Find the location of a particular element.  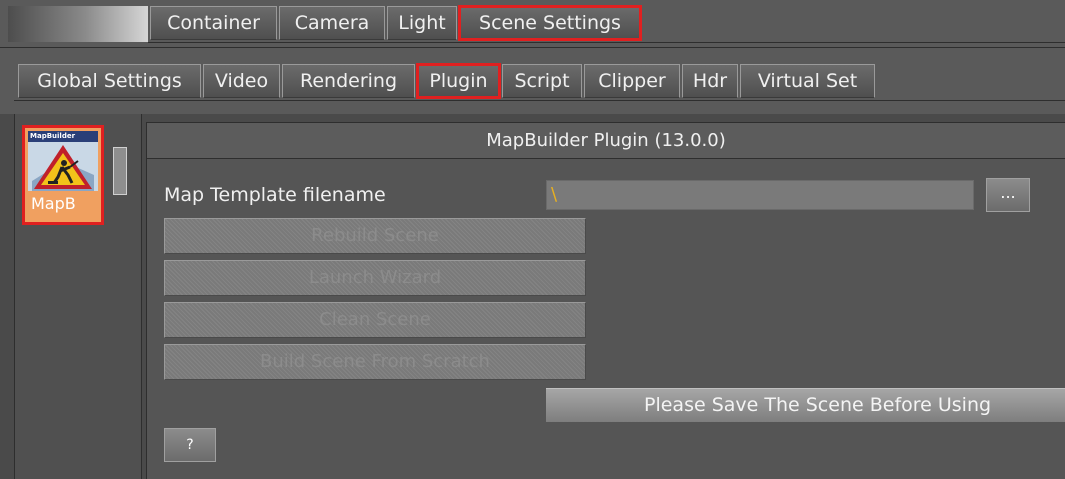

launch-wizard-button: Launch Wizard is located at coordinates (375, 278).